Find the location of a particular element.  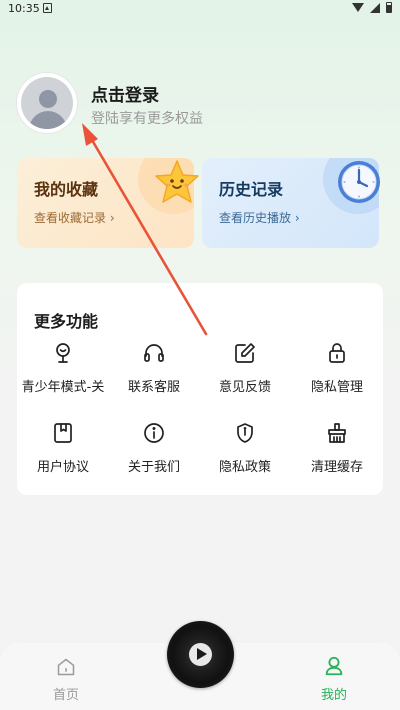

notification-icon is located at coordinates (47, 8).